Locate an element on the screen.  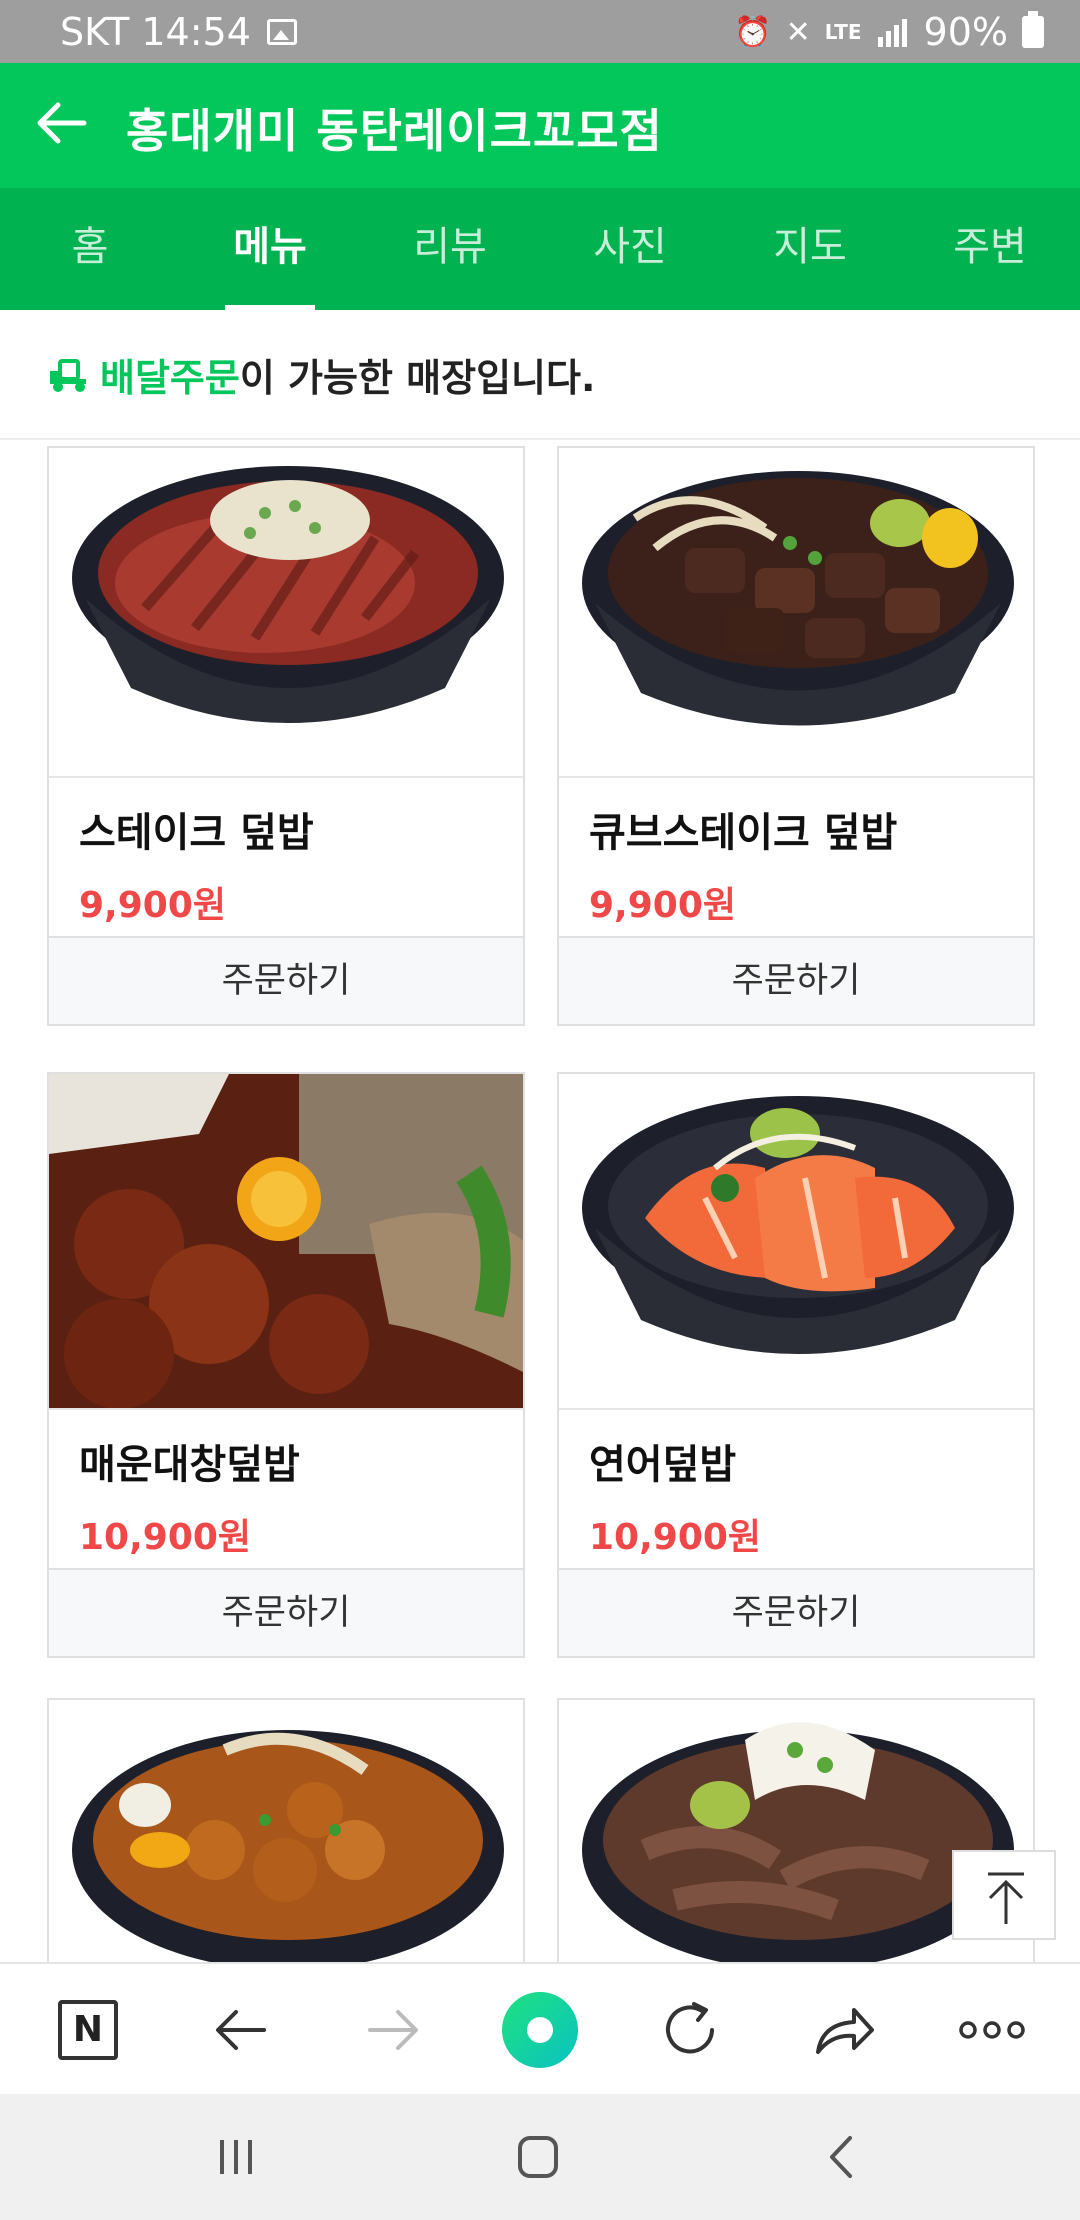
green-home-icon is located at coordinates (540, 2030).